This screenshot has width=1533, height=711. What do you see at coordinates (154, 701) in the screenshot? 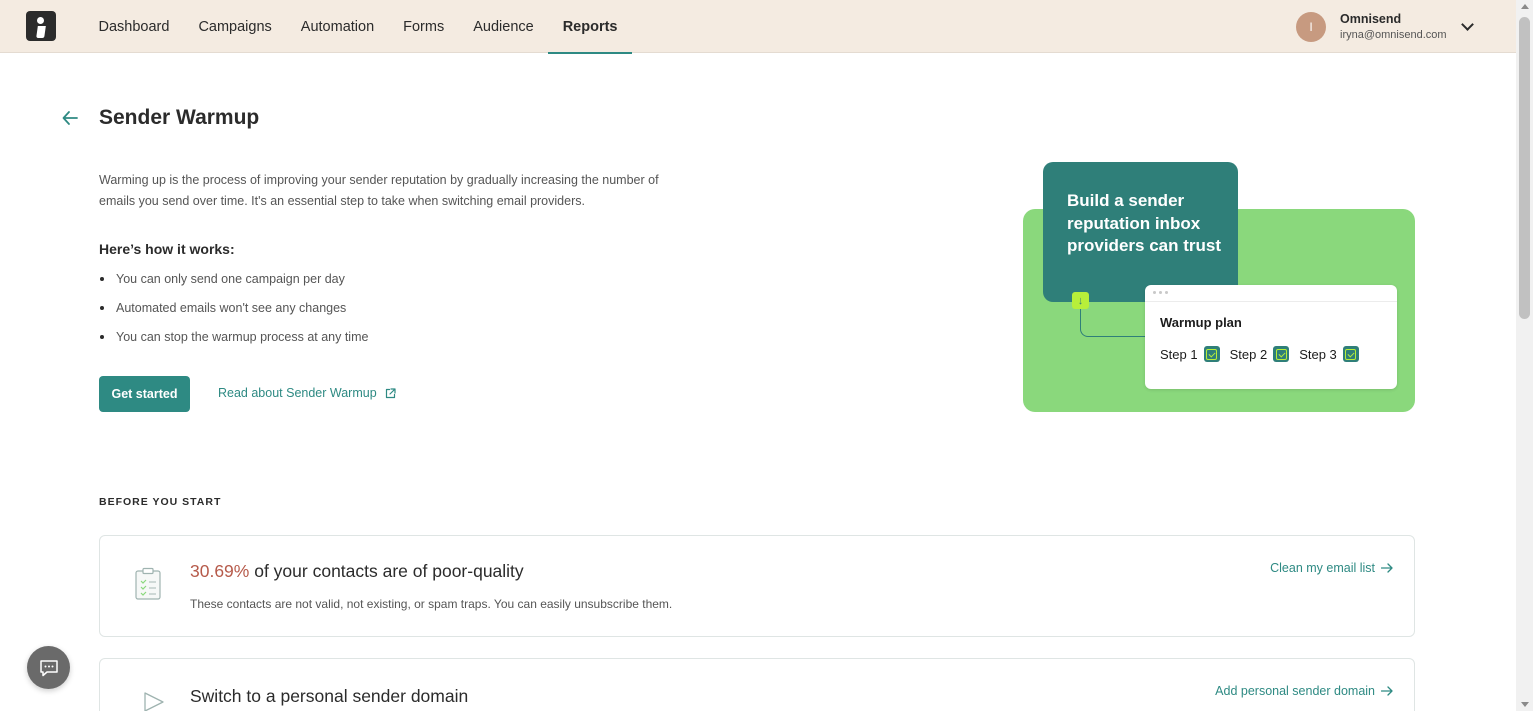
I see `send-arrow-icon` at bounding box center [154, 701].